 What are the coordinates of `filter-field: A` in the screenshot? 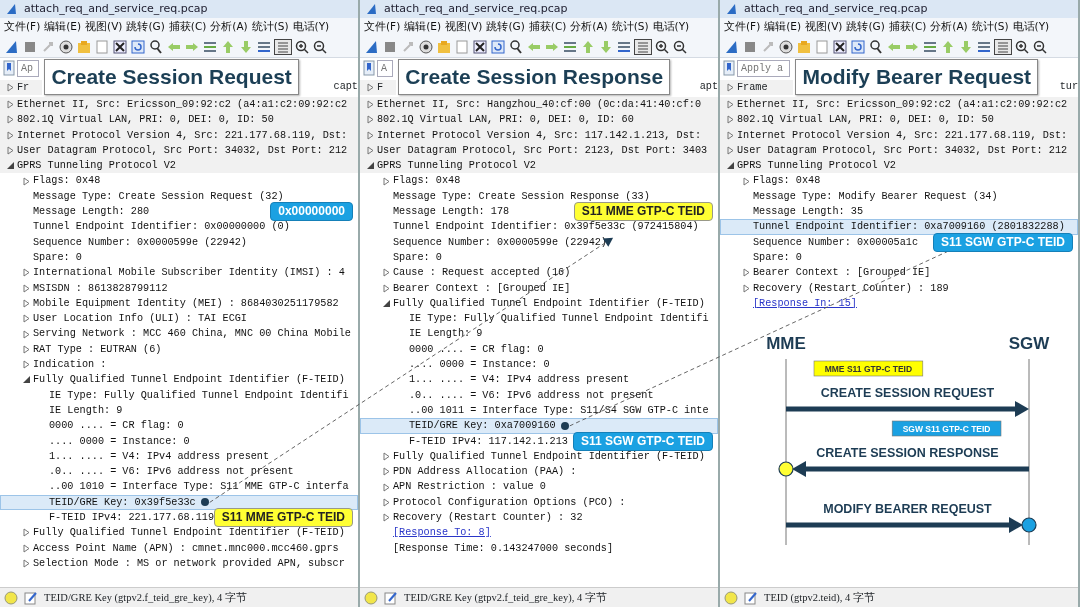 It's located at (385, 68).